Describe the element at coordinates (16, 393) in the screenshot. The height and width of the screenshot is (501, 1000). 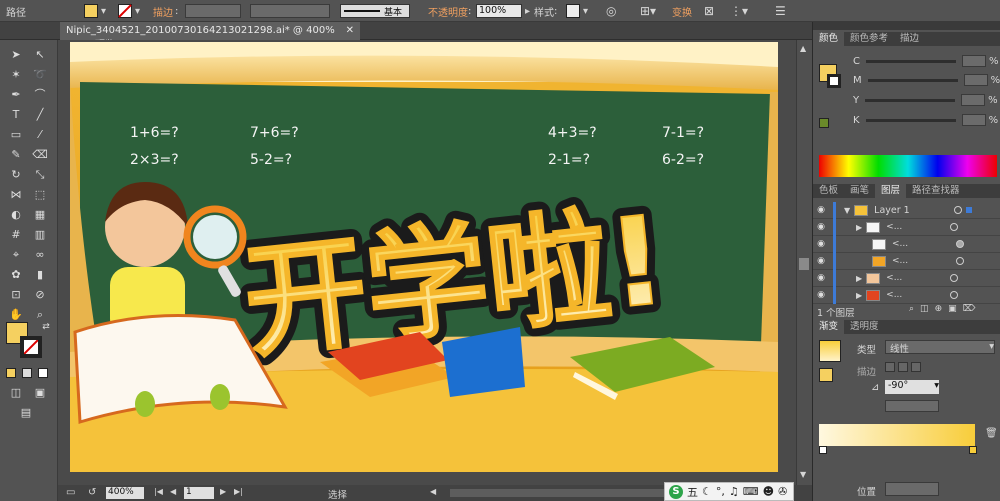
I see `draw-mode-icon: ◫` at that location.